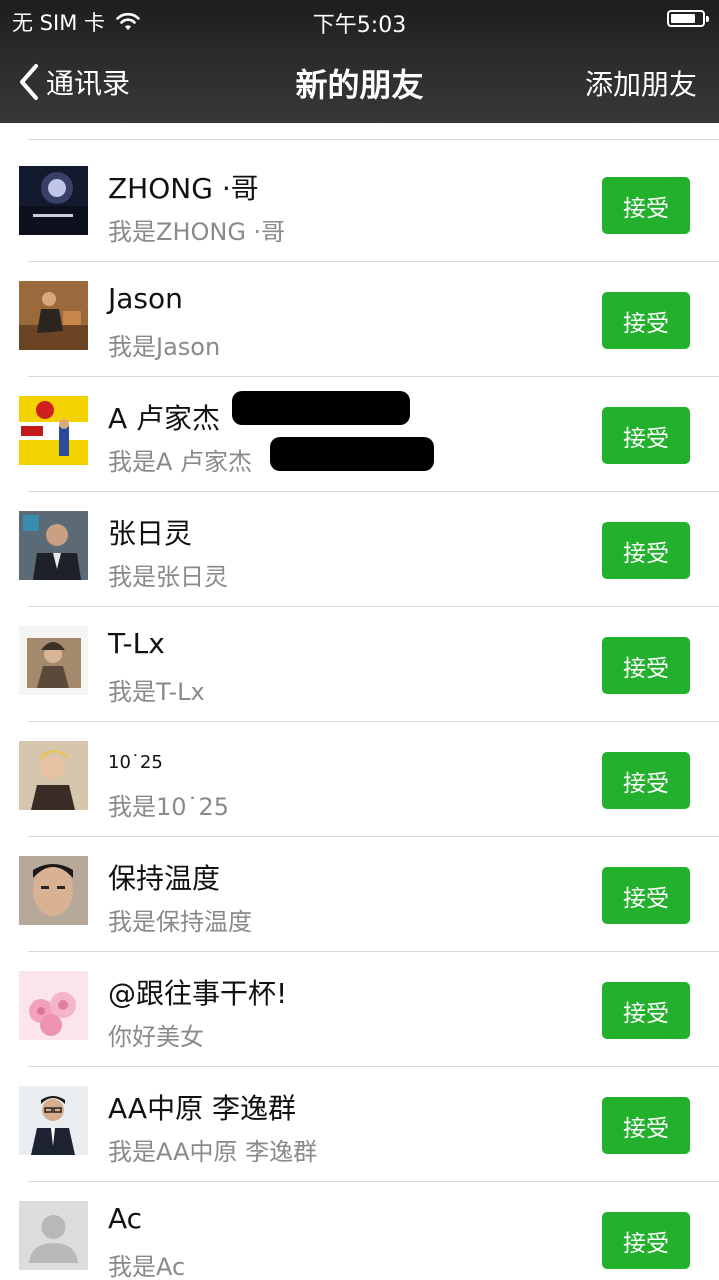 This screenshot has width=719, height=1280. What do you see at coordinates (180, 922) in the screenshot?
I see `request-message: 我是保持温度` at bounding box center [180, 922].